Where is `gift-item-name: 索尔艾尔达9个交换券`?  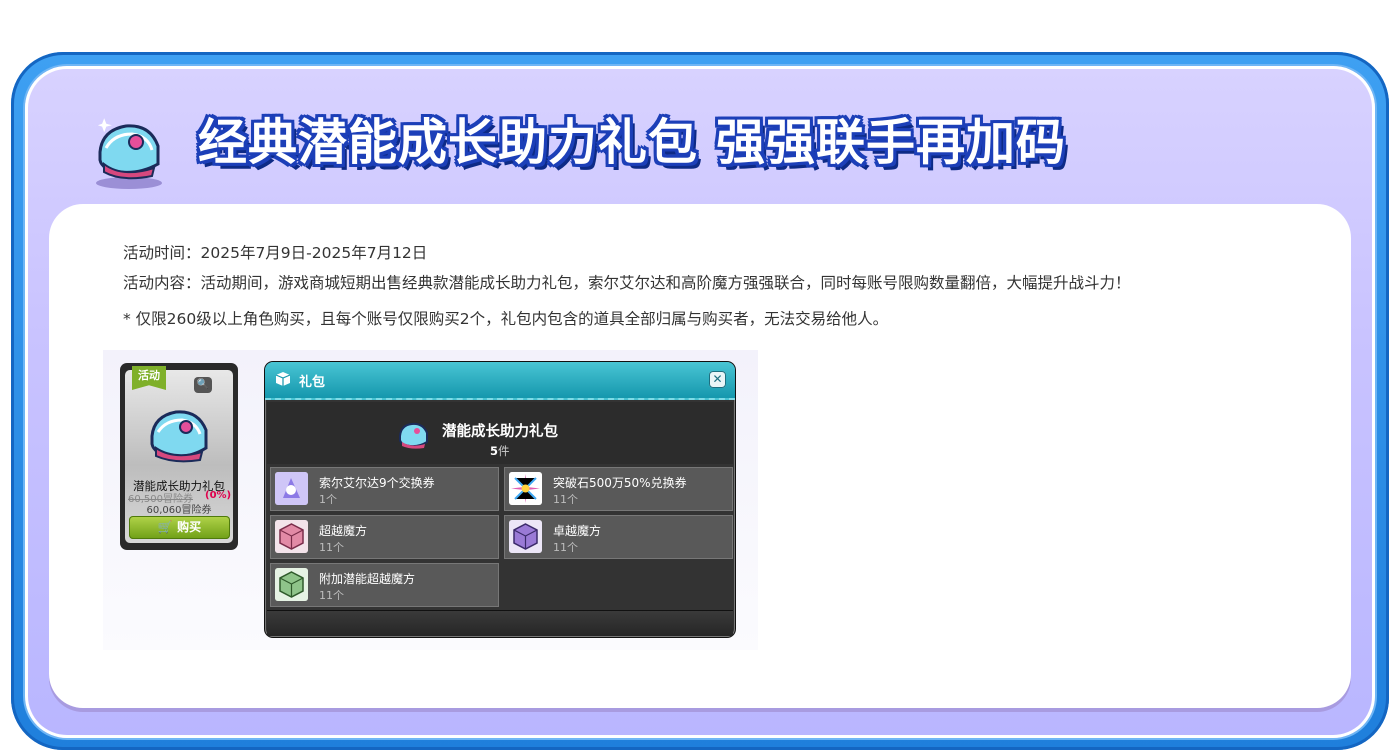
gift-item-name: 索尔艾尔达9个交换券 is located at coordinates (377, 483).